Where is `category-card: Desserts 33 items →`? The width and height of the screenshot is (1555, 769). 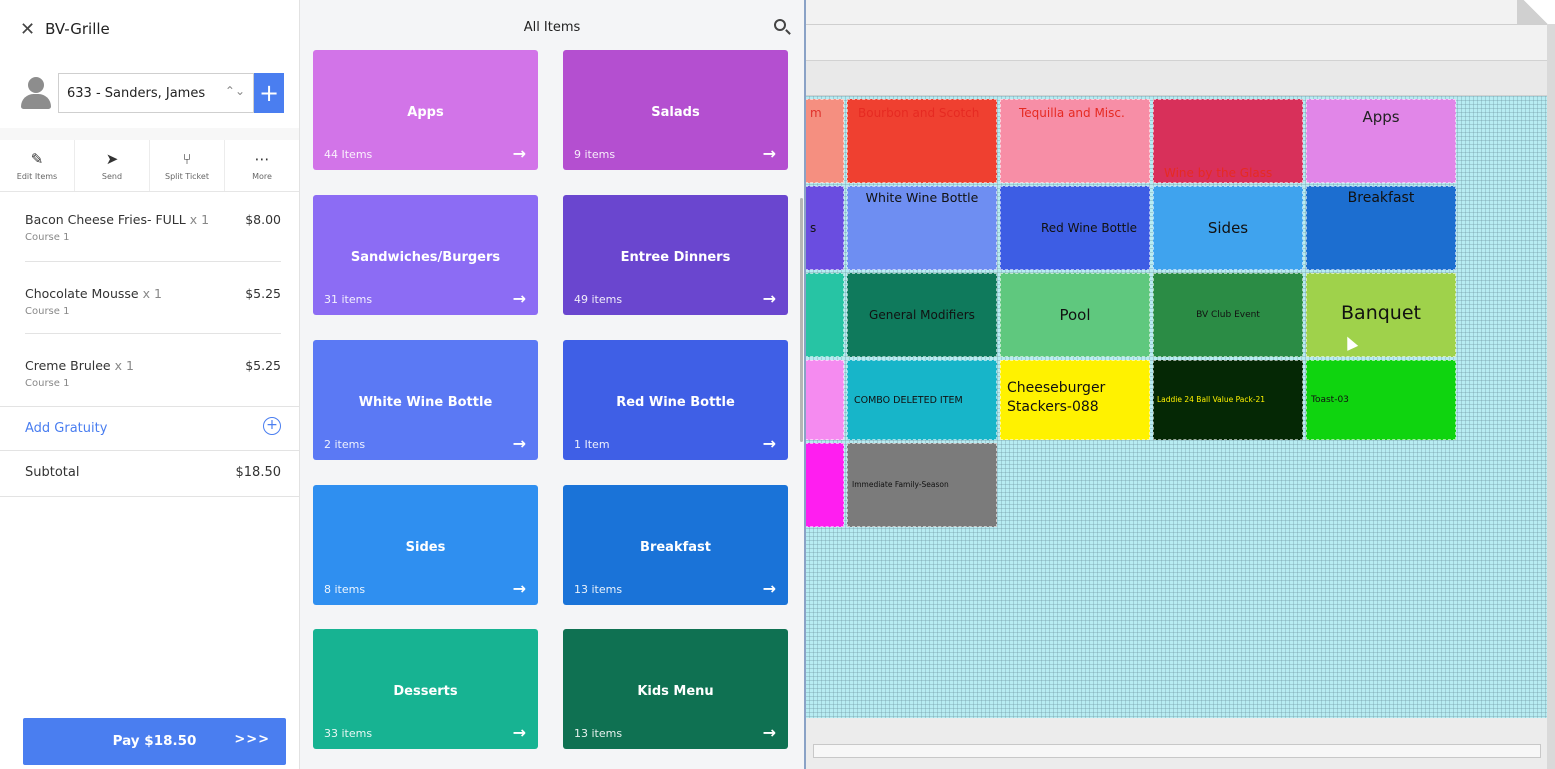
category-card: Desserts 33 items → is located at coordinates (425, 689).